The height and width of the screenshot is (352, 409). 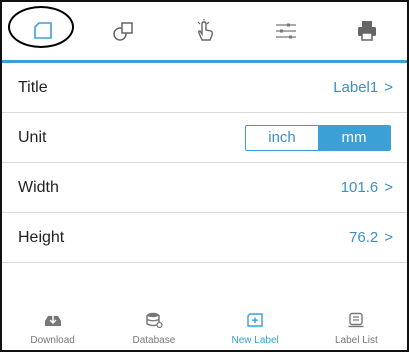 I want to click on unit-segmented-control: inch mm, so click(x=318, y=137).